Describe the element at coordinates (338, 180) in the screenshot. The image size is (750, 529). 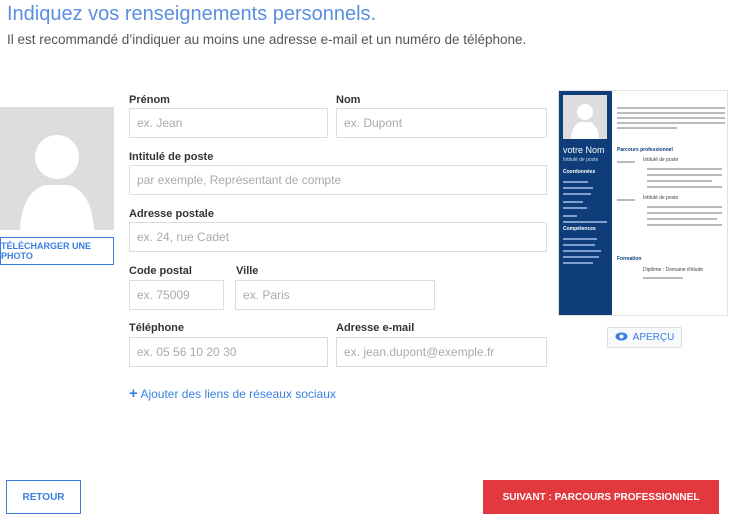
I see `job-title-input` at that location.